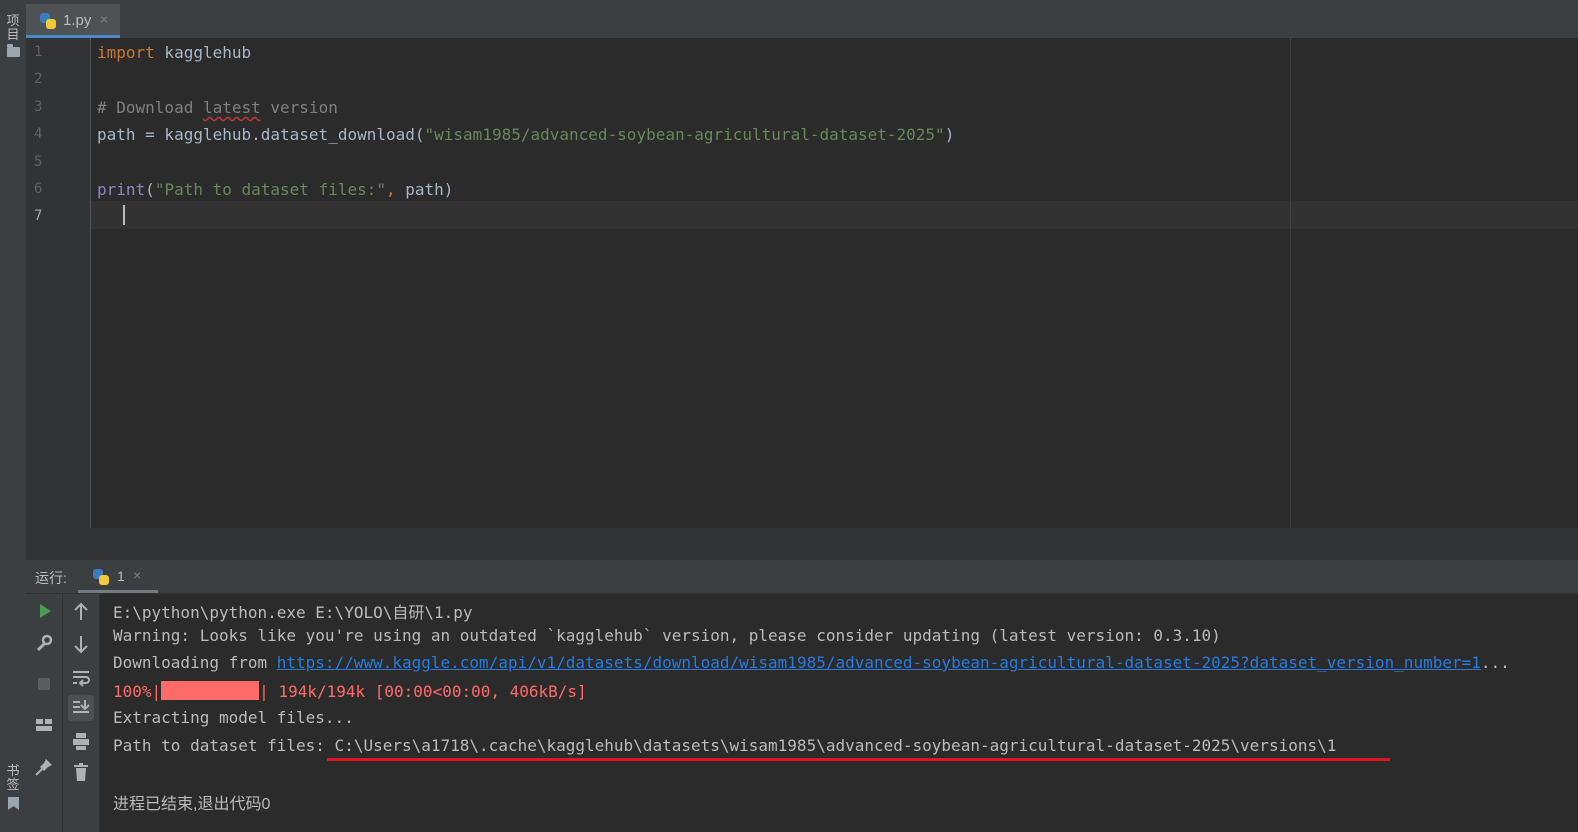 This screenshot has width=1578, height=832. Describe the element at coordinates (13, 803) in the screenshot. I see `bookmark-icon` at that location.